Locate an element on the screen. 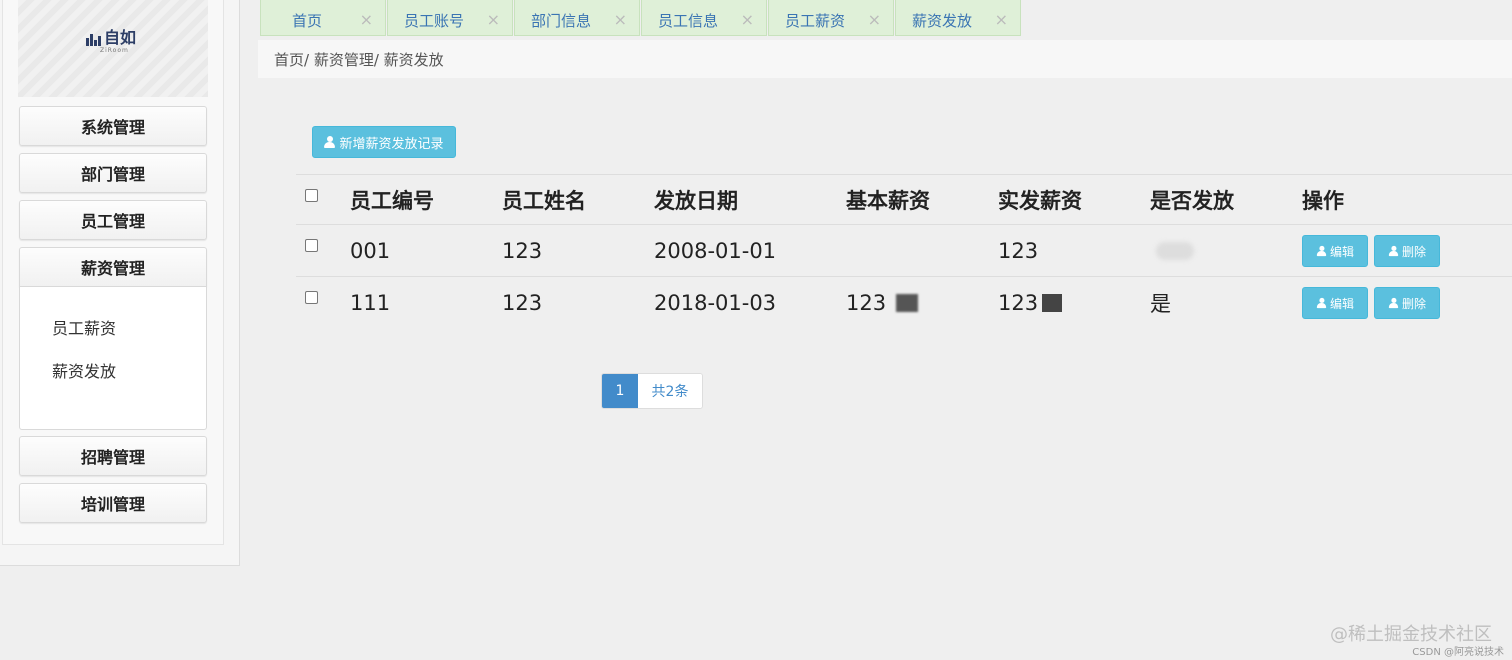 This screenshot has height=660, width=1512. column-header: 操作 is located at coordinates (1323, 200).